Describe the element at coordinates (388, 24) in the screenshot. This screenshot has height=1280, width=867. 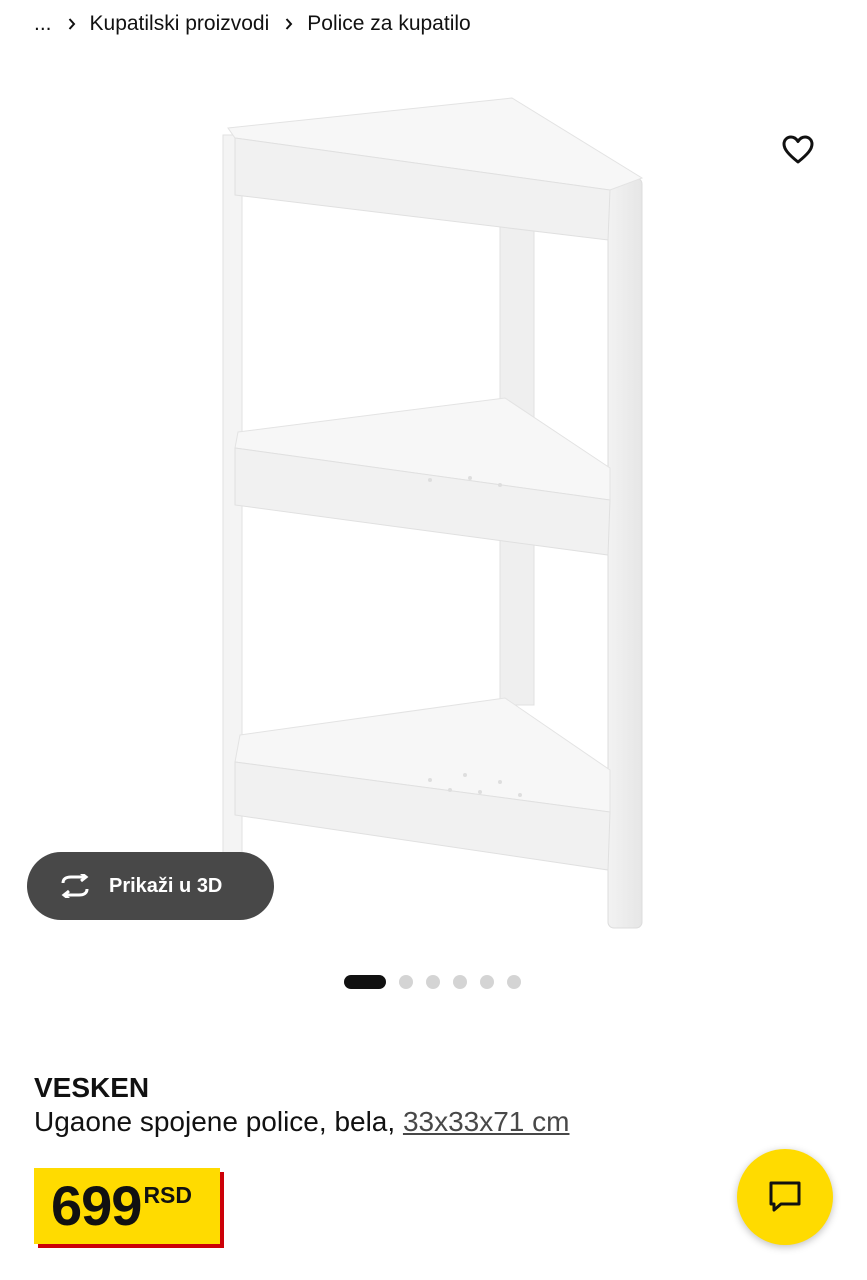
I see `breadcrumb-item-bathroom-shelves: Police za kupatilo` at that location.